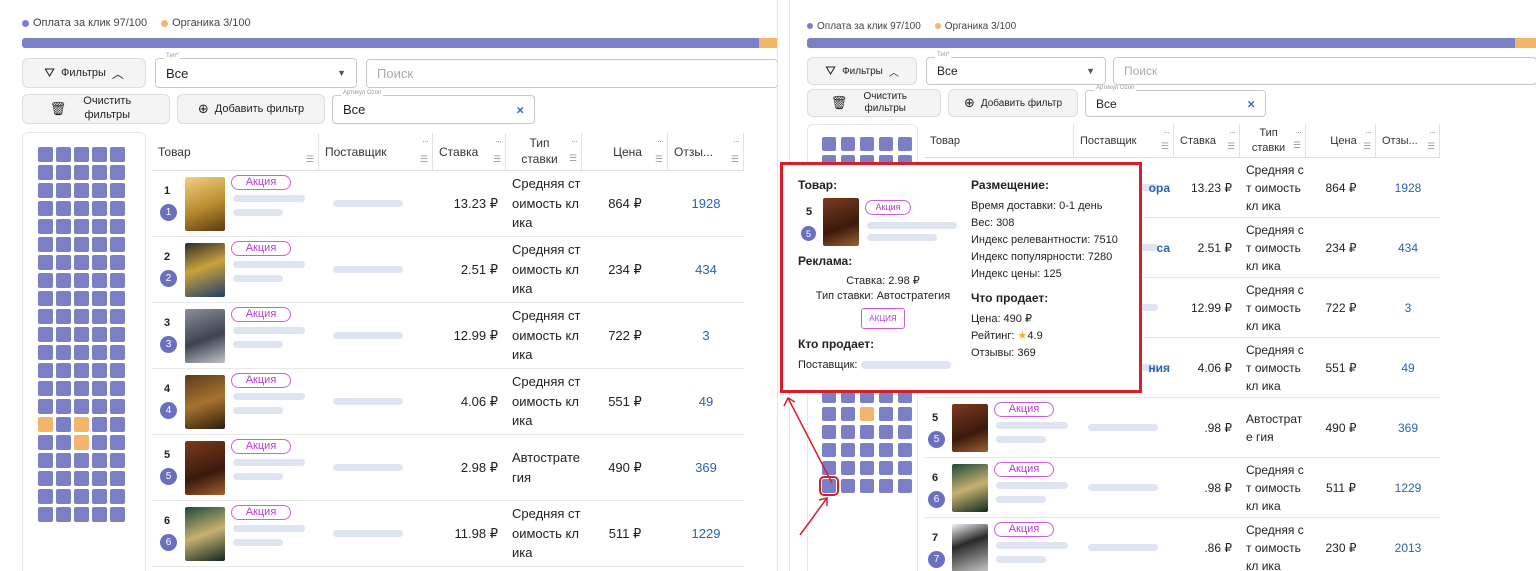 This screenshot has height=571, width=1536. I want to click on reviews-link: 3, so click(706, 335).